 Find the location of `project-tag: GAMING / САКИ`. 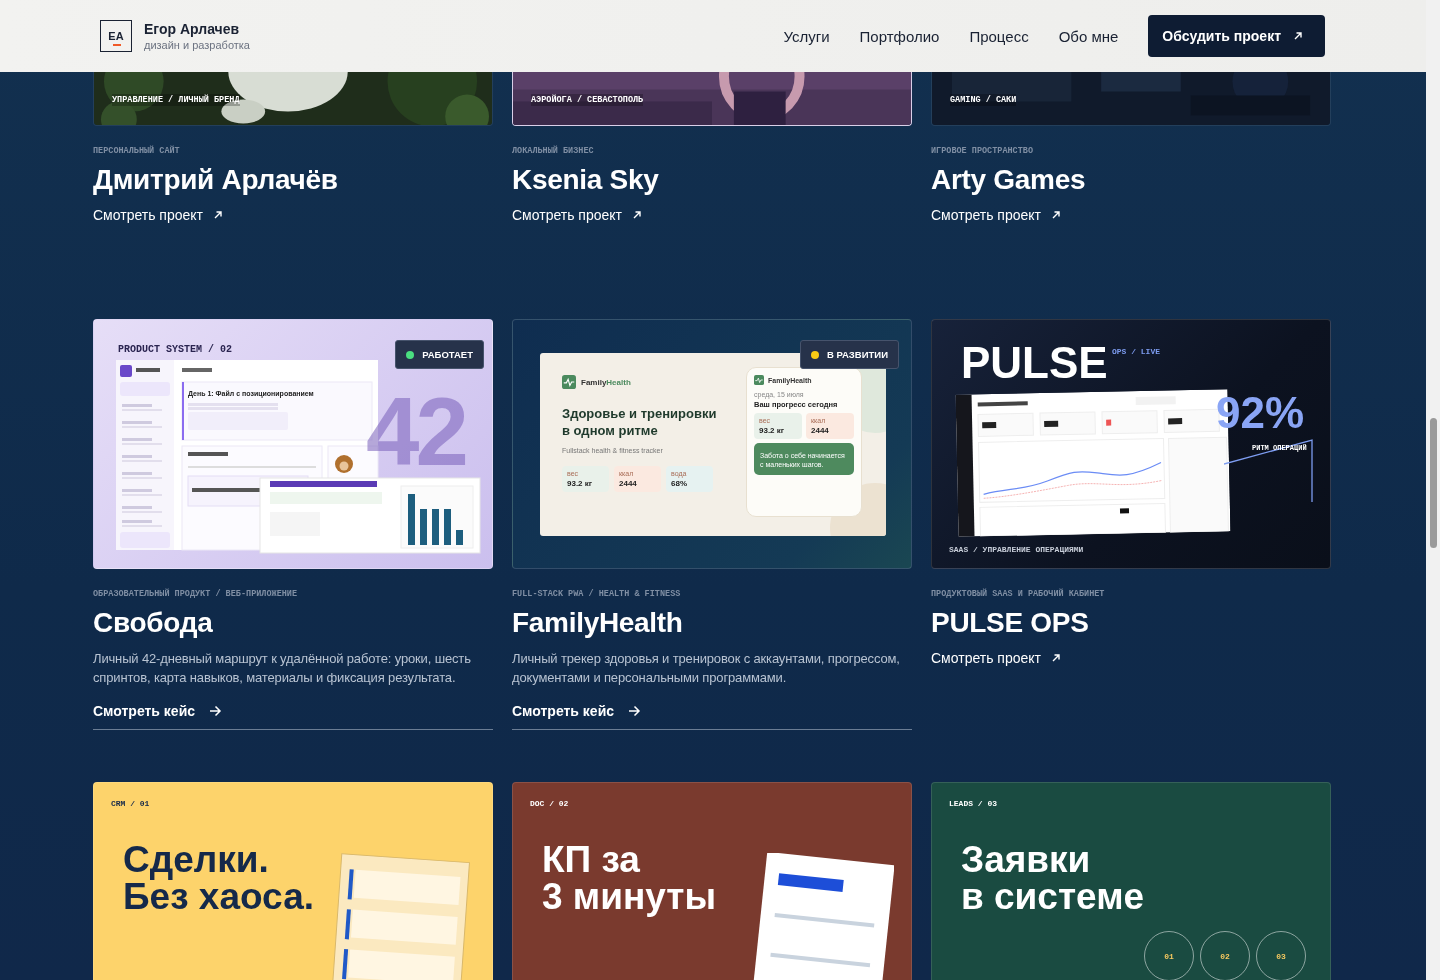

project-tag: GAMING / САКИ is located at coordinates (983, 100).